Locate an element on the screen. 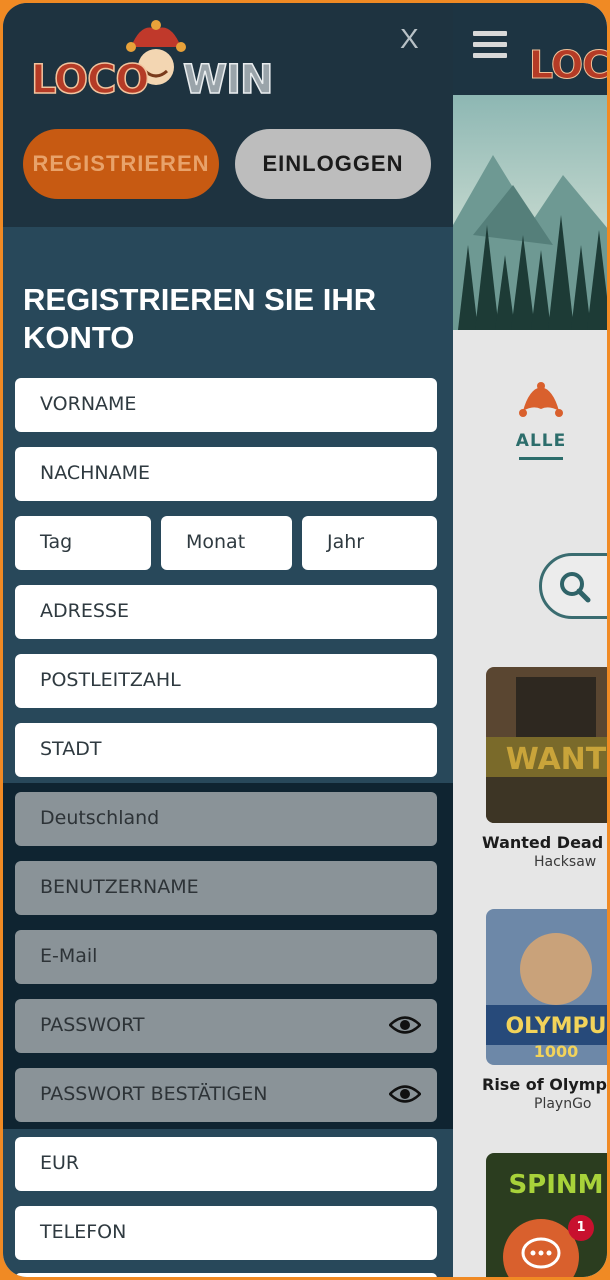 This screenshot has width=610, height=1280. svg-text: OLYMPU is located at coordinates (555, 1026).